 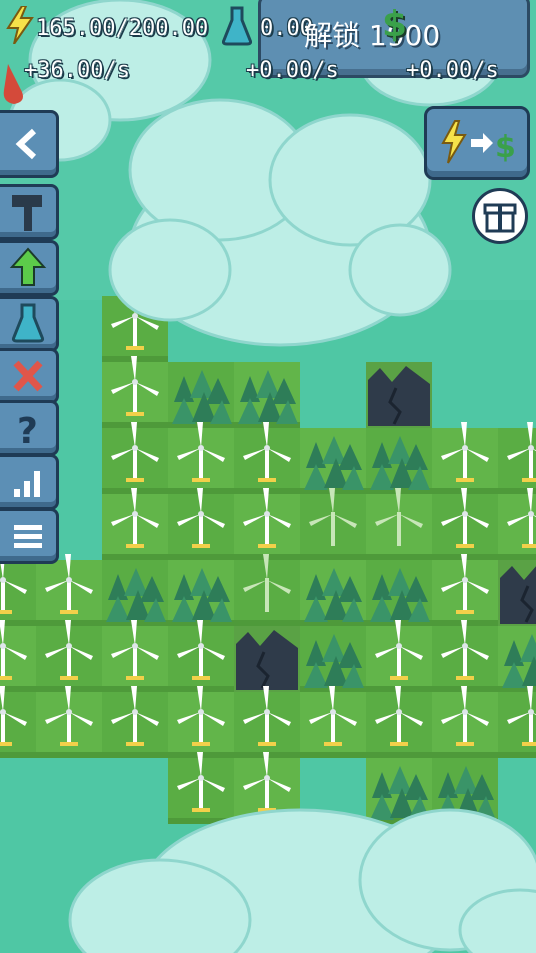 I want to click on menu-button, so click(x=29, y=536).